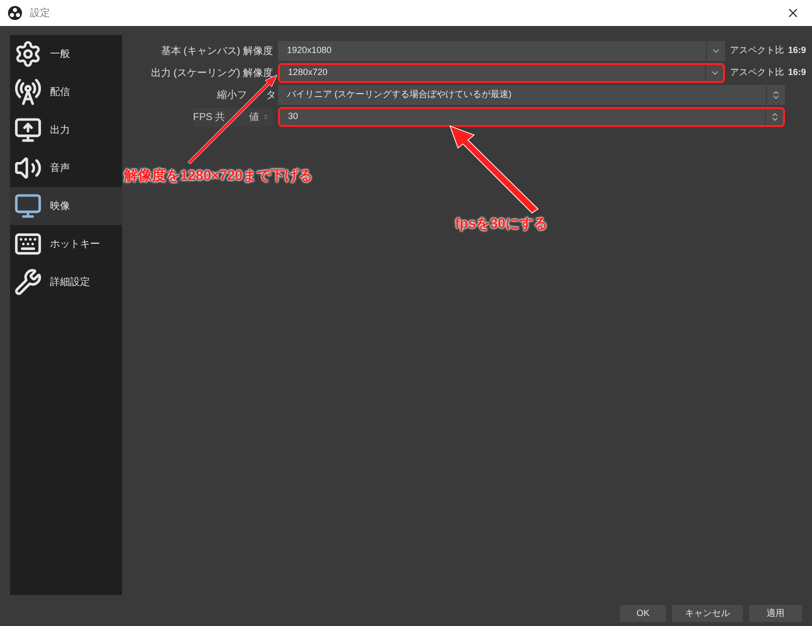  What do you see at coordinates (501, 223) in the screenshot?
I see `annotation-text: fpsを30にする` at bounding box center [501, 223].